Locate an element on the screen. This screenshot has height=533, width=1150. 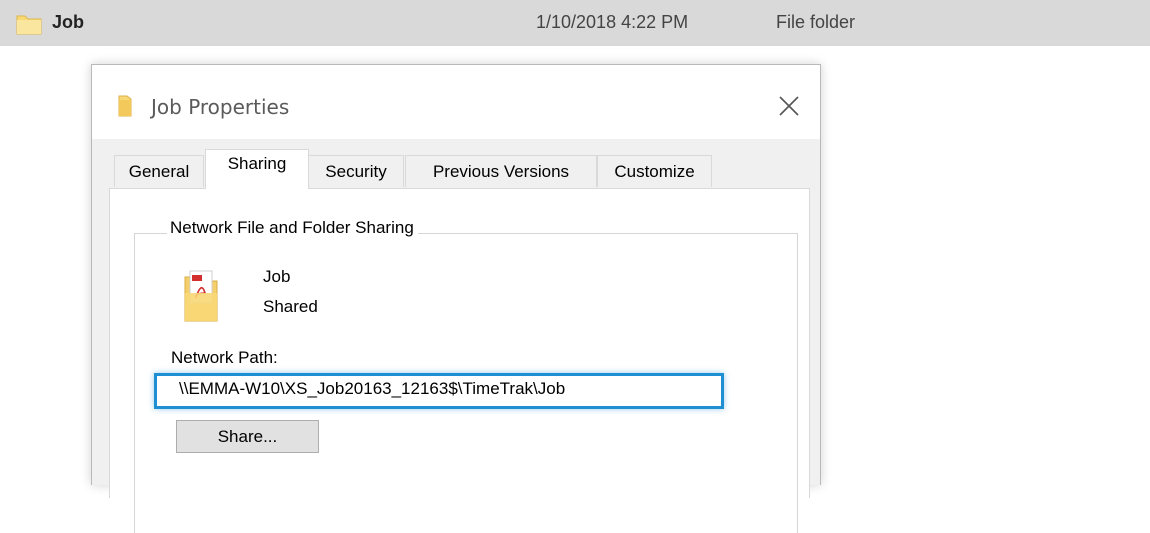
file-name: Job is located at coordinates (68, 22).